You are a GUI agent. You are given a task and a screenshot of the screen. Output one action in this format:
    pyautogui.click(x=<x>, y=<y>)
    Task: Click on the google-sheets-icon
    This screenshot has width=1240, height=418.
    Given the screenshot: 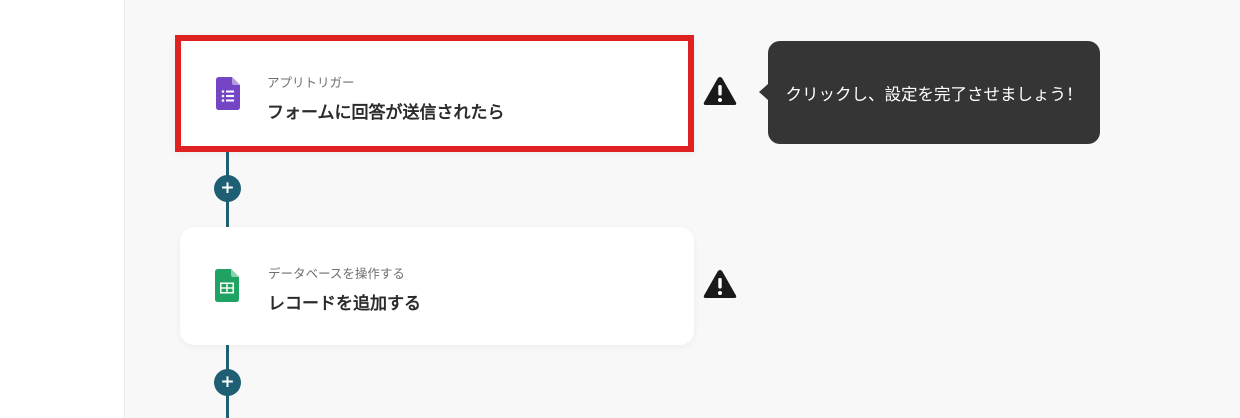 What is the action you would take?
    pyautogui.click(x=227, y=285)
    